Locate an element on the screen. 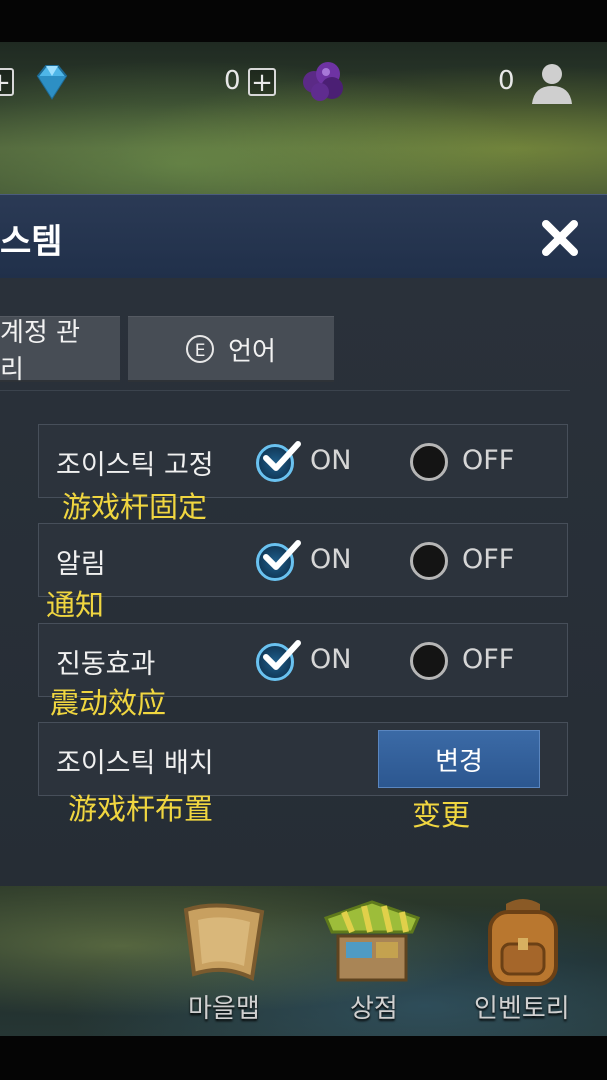  annotation-vibration: 震动效应 is located at coordinates (108, 703).